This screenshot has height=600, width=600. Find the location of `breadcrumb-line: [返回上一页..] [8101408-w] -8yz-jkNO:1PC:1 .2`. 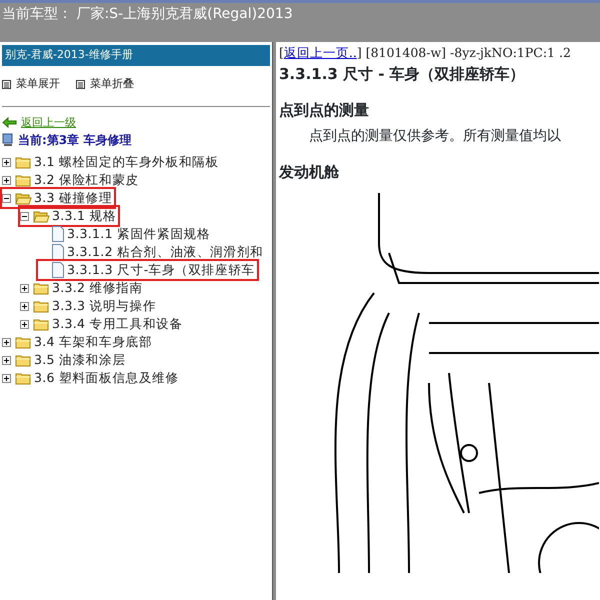

breadcrumb-line: [返回上一页..] [8101408-w] -8yz-jkNO:1PC:1 .2 is located at coordinates (425, 53).